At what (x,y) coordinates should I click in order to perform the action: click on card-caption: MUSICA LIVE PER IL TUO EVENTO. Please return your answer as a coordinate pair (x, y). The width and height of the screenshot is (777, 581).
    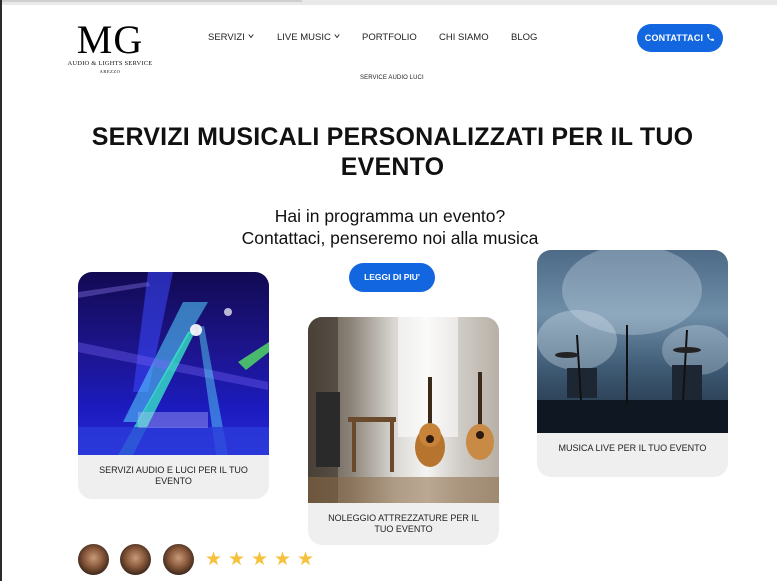
    Looking at the image, I should click on (632, 448).